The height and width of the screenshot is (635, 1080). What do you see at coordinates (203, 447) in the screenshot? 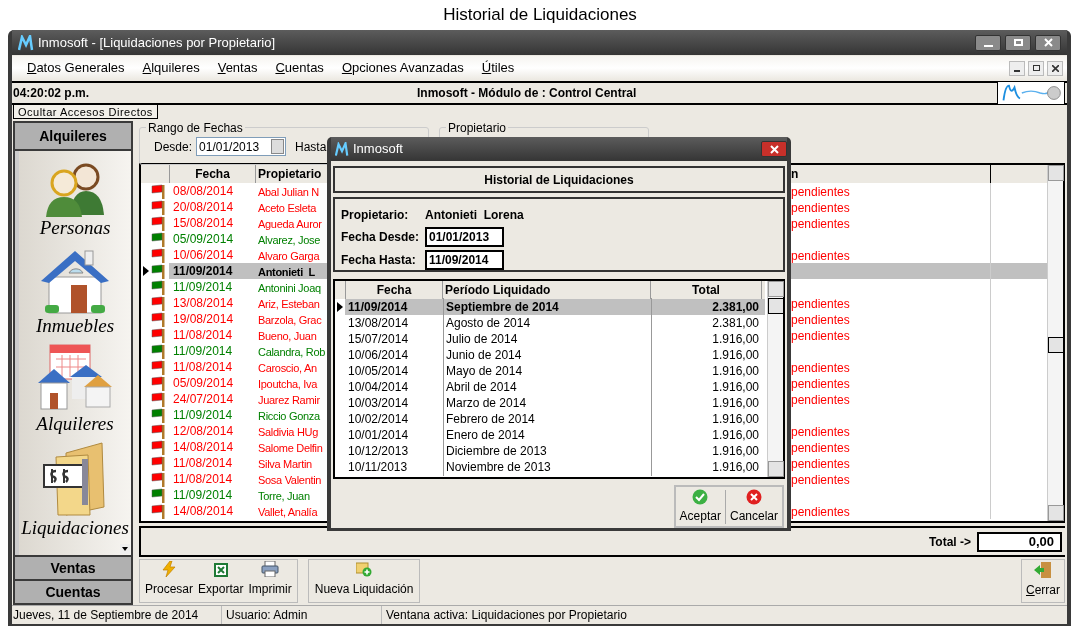
I see `table-cell-text: 14/08/2014` at bounding box center [203, 447].